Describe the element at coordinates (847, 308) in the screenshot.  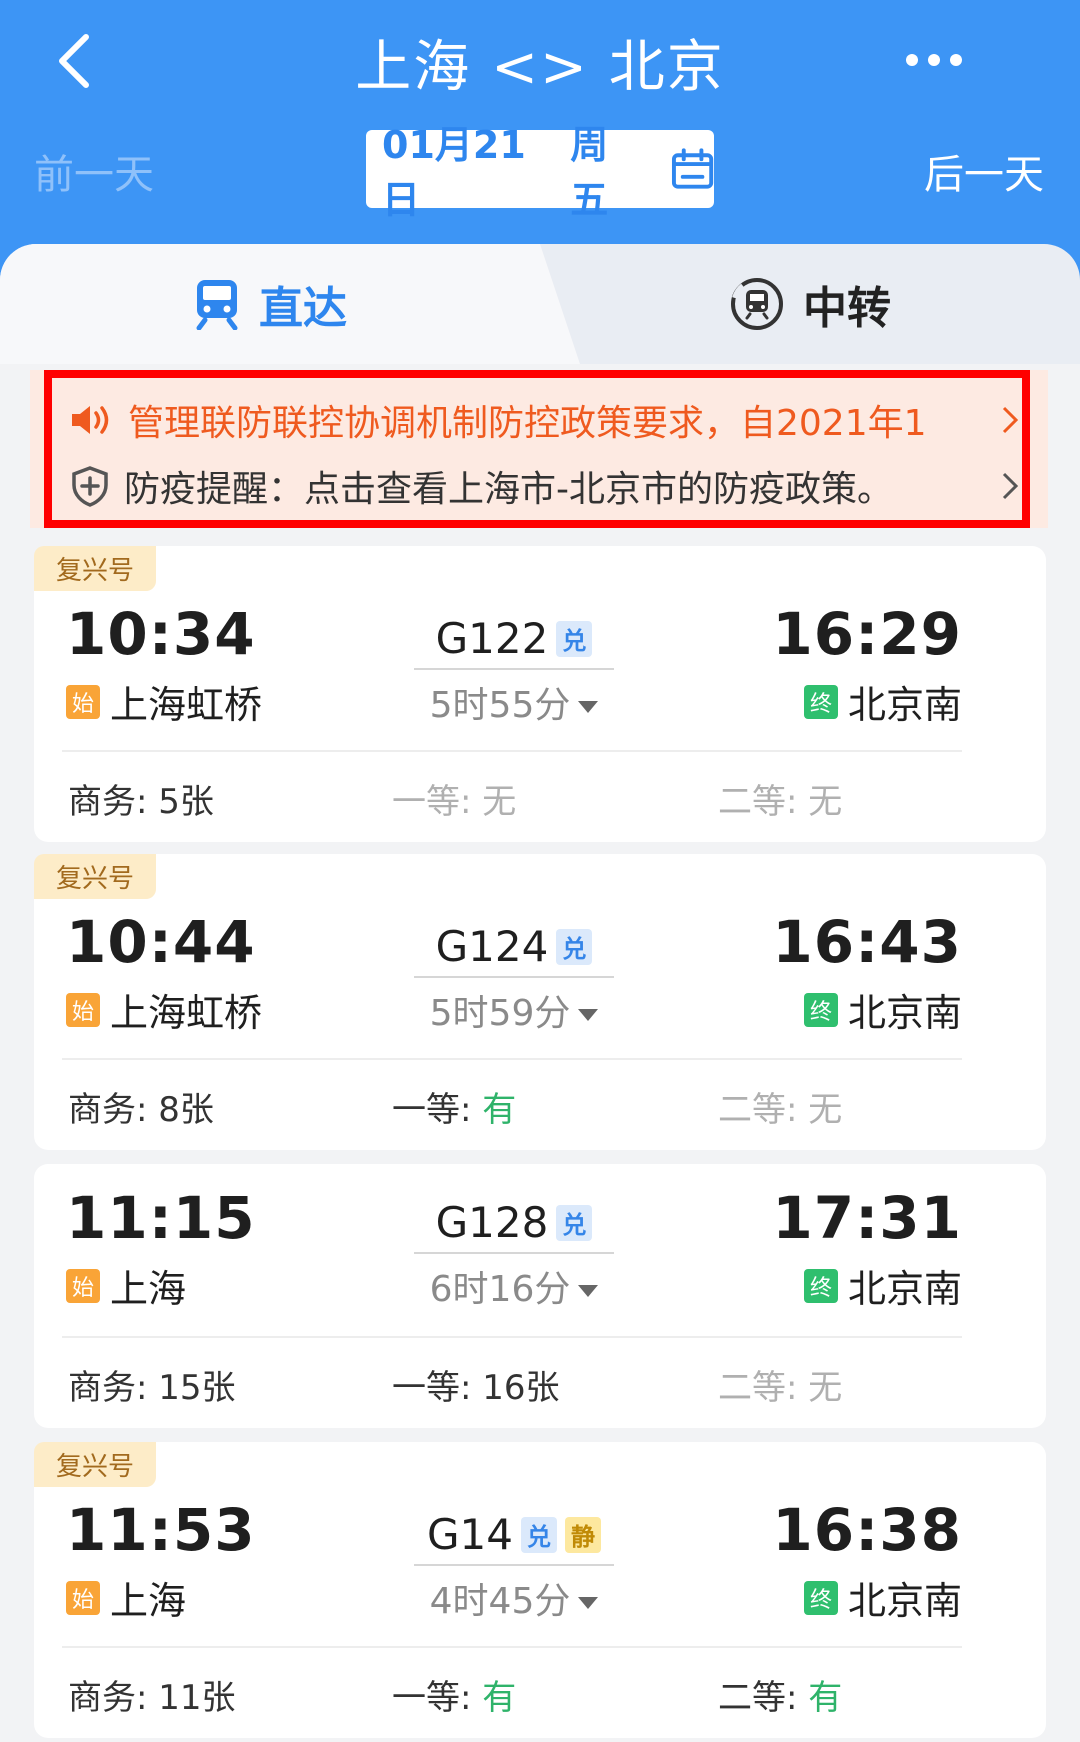
I see `tab-transfer-label: 中转` at that location.